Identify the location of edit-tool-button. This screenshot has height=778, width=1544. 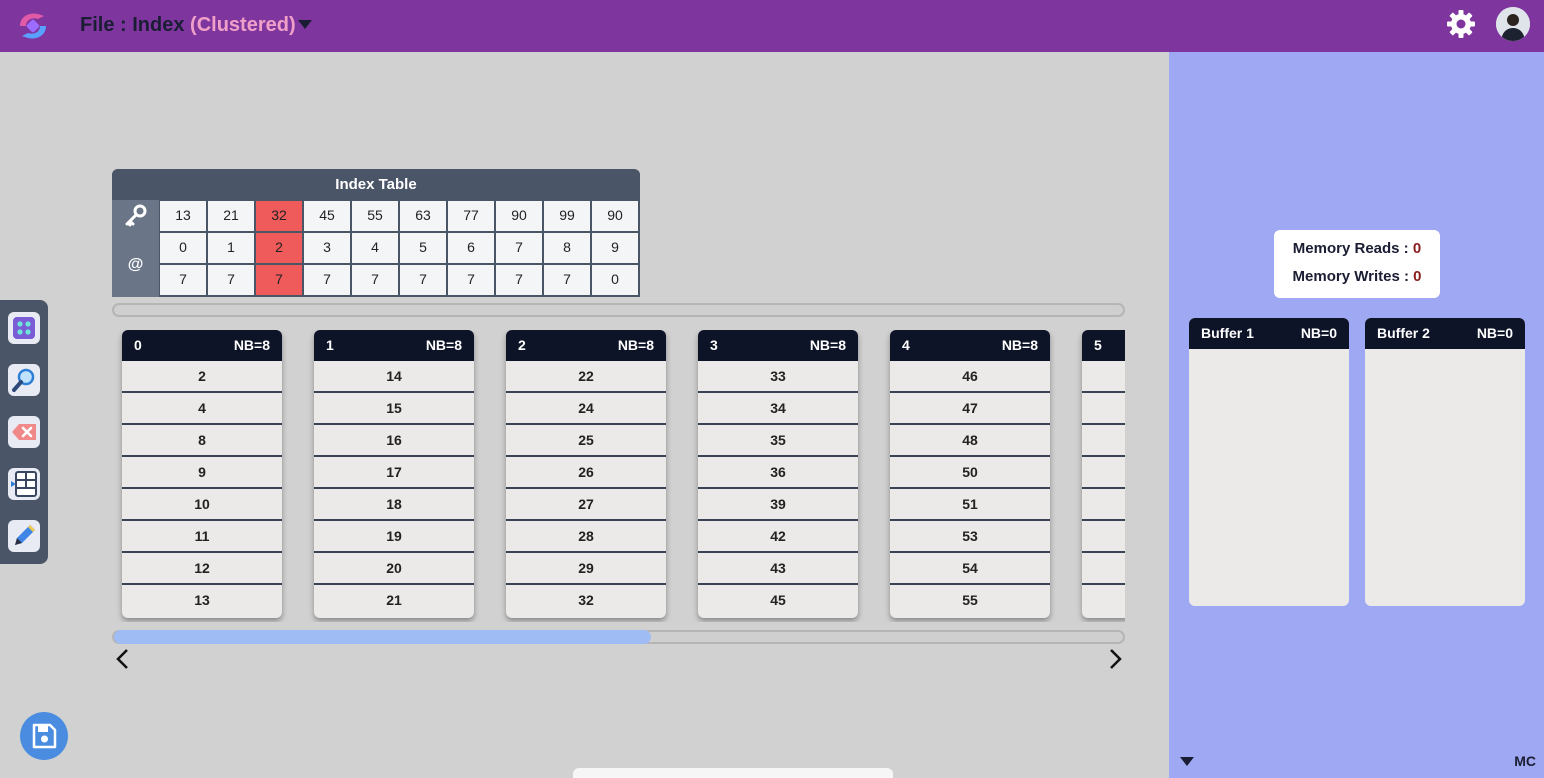
(24, 536).